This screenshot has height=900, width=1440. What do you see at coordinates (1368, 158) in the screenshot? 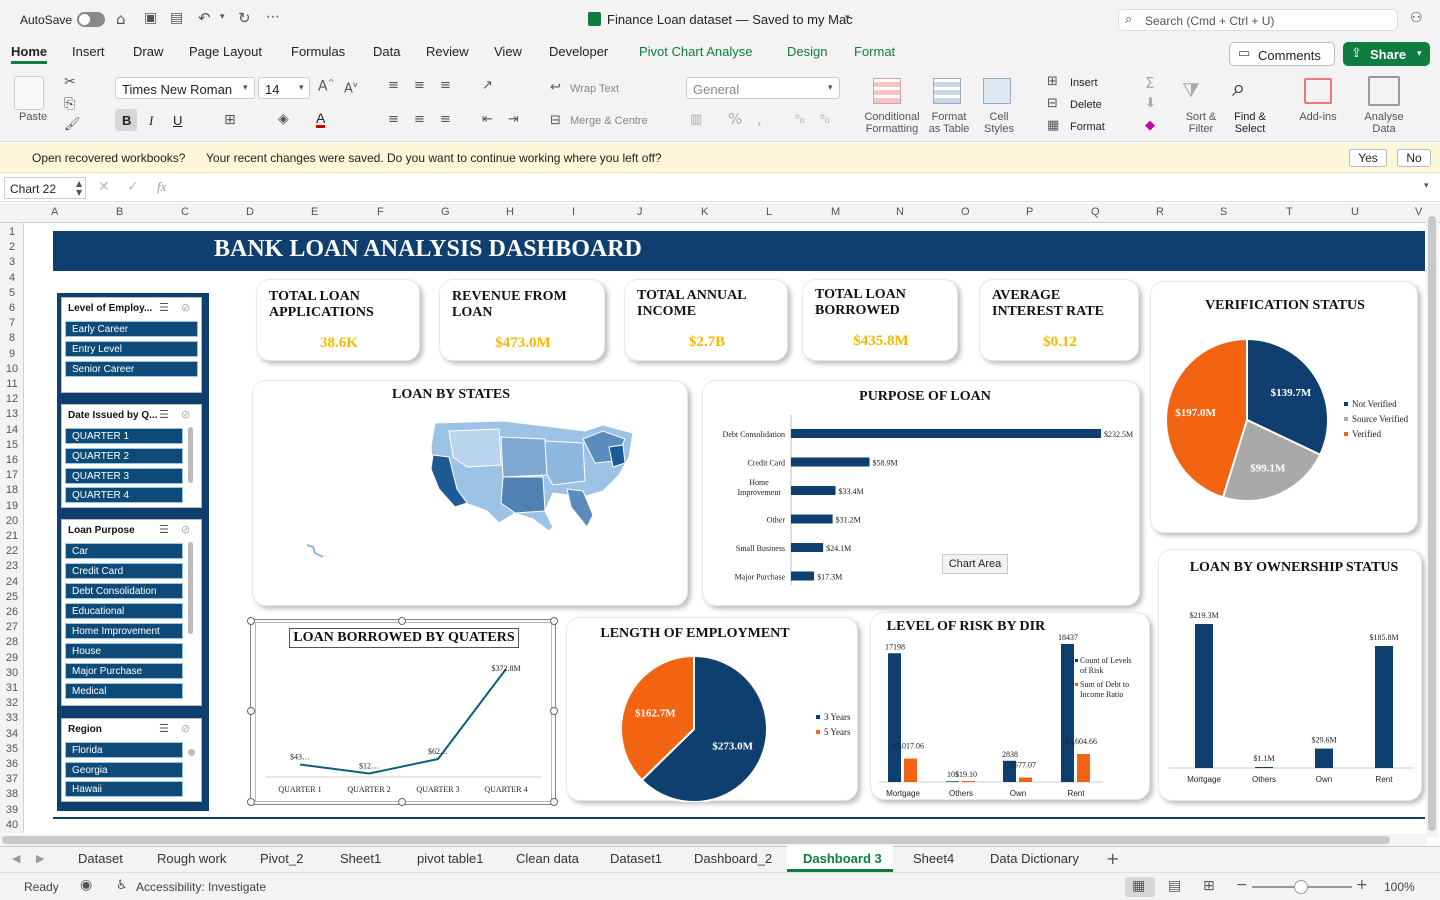
I see `notice-yes-button: Yes` at bounding box center [1368, 158].